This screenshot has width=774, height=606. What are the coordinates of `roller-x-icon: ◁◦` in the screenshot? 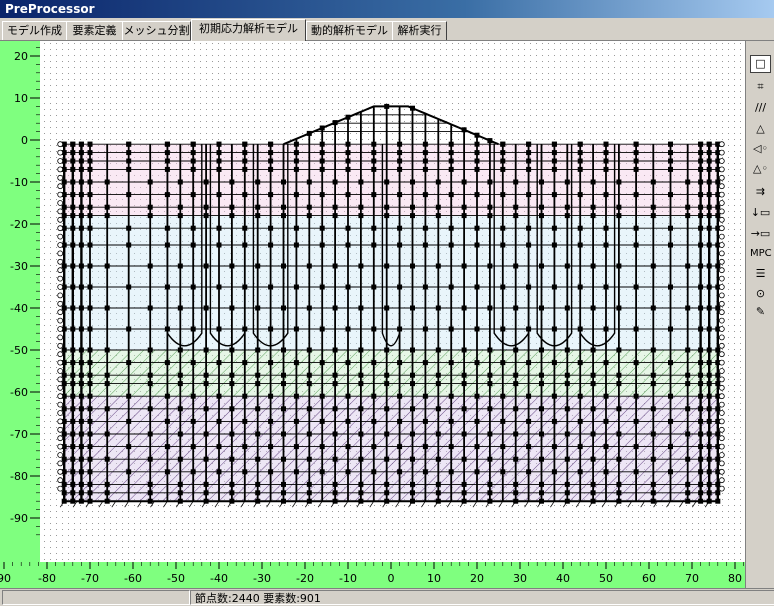 It's located at (760, 149).